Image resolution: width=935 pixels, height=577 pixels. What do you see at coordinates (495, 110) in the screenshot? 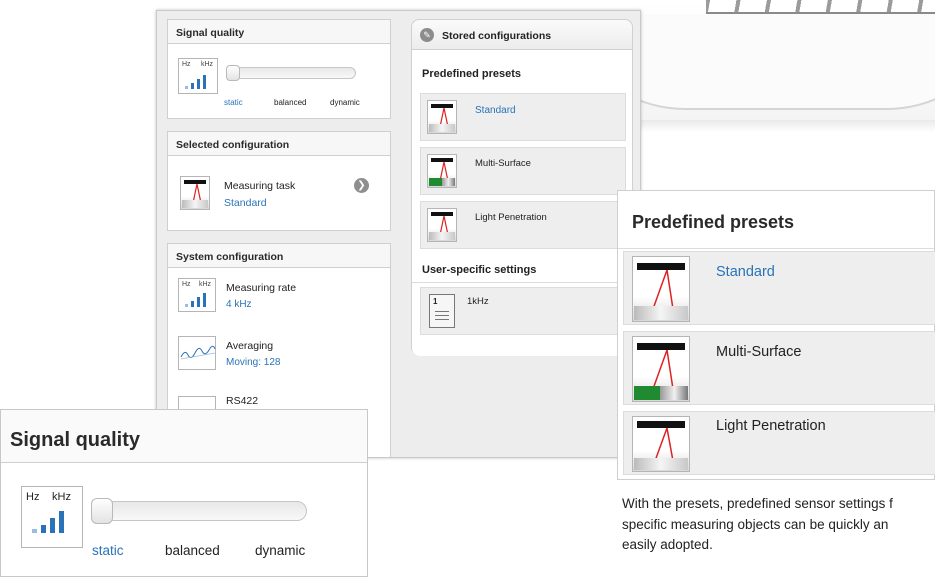
I see `preset-standard-label: Standard` at bounding box center [495, 110].